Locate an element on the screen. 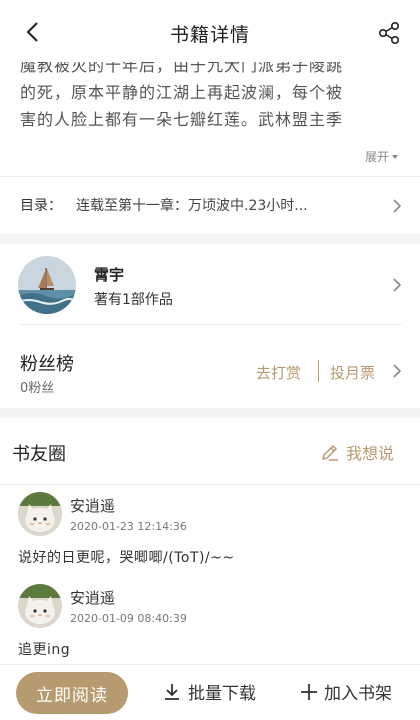 This screenshot has width=420, height=720. add-to-shelf-label: 加入书架 is located at coordinates (358, 694).